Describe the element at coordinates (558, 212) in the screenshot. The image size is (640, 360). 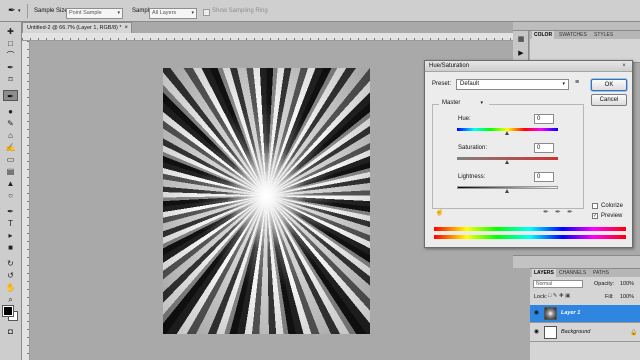
I see `add-to-sample-icon: ✒` at that location.